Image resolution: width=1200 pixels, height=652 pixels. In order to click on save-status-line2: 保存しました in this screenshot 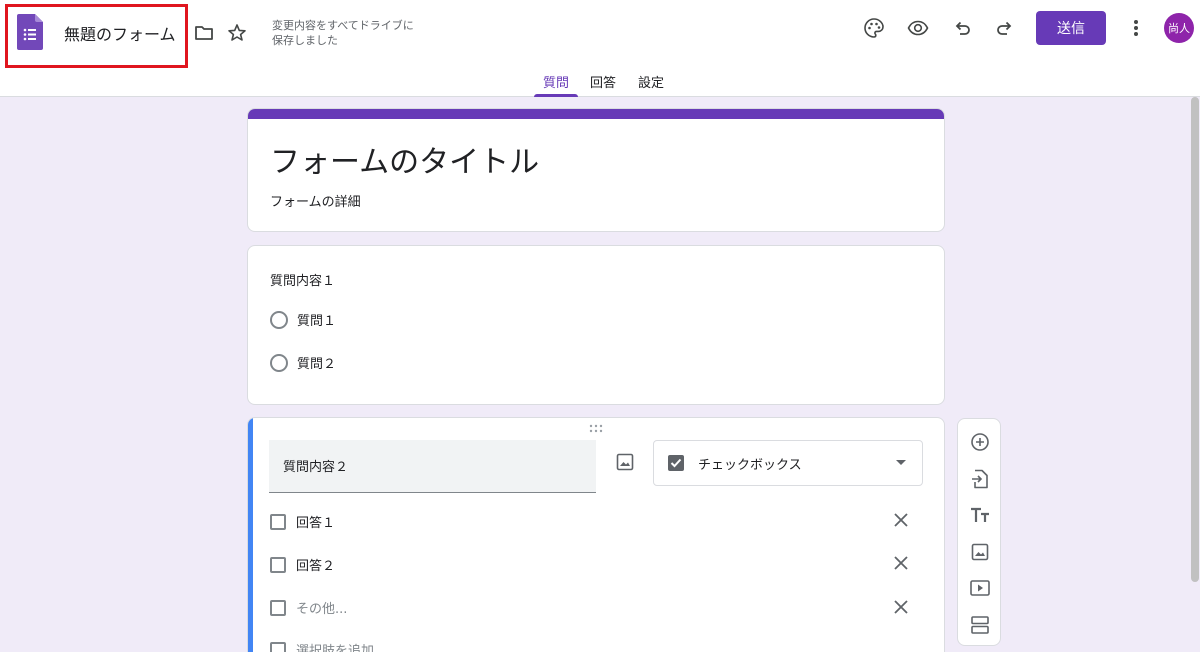, I will do `click(305, 40)`.